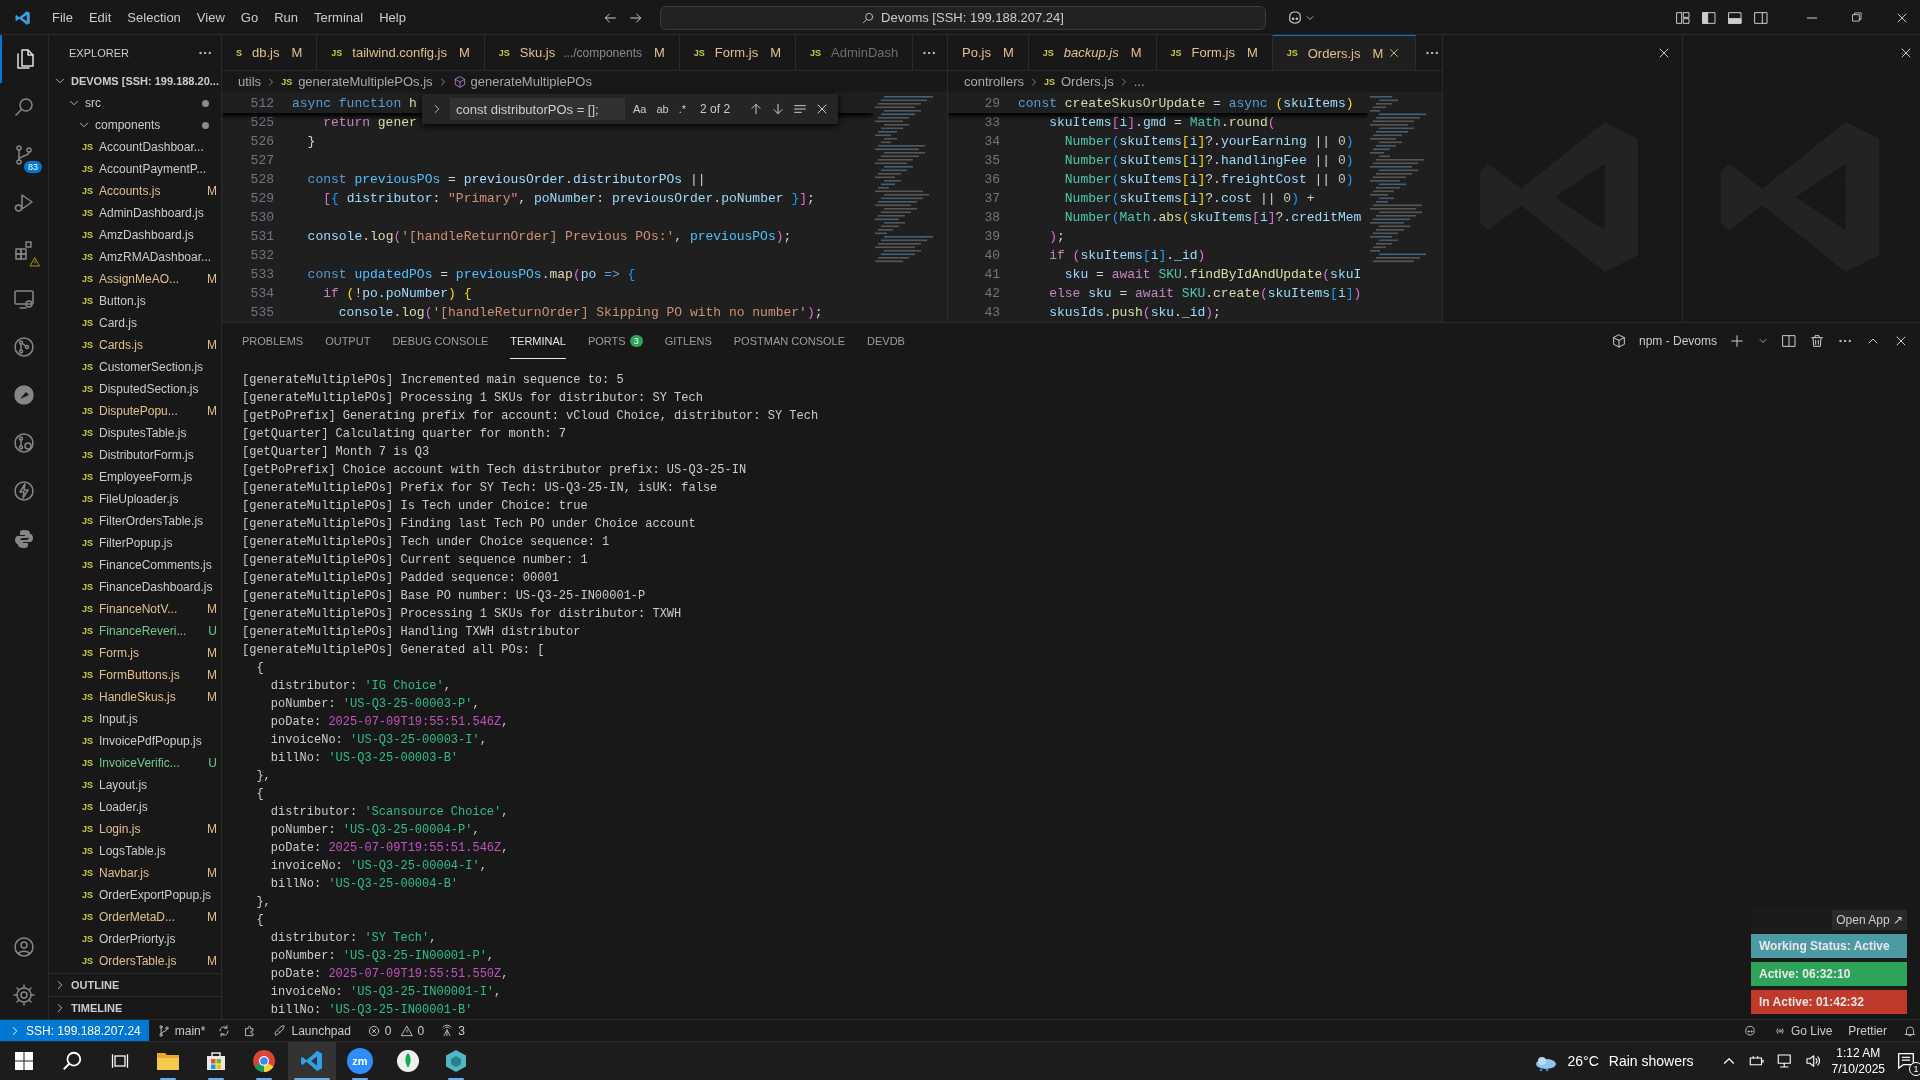 This screenshot has width=1920, height=1080. I want to click on file-name: OrderExportPopup.js, so click(155, 895).